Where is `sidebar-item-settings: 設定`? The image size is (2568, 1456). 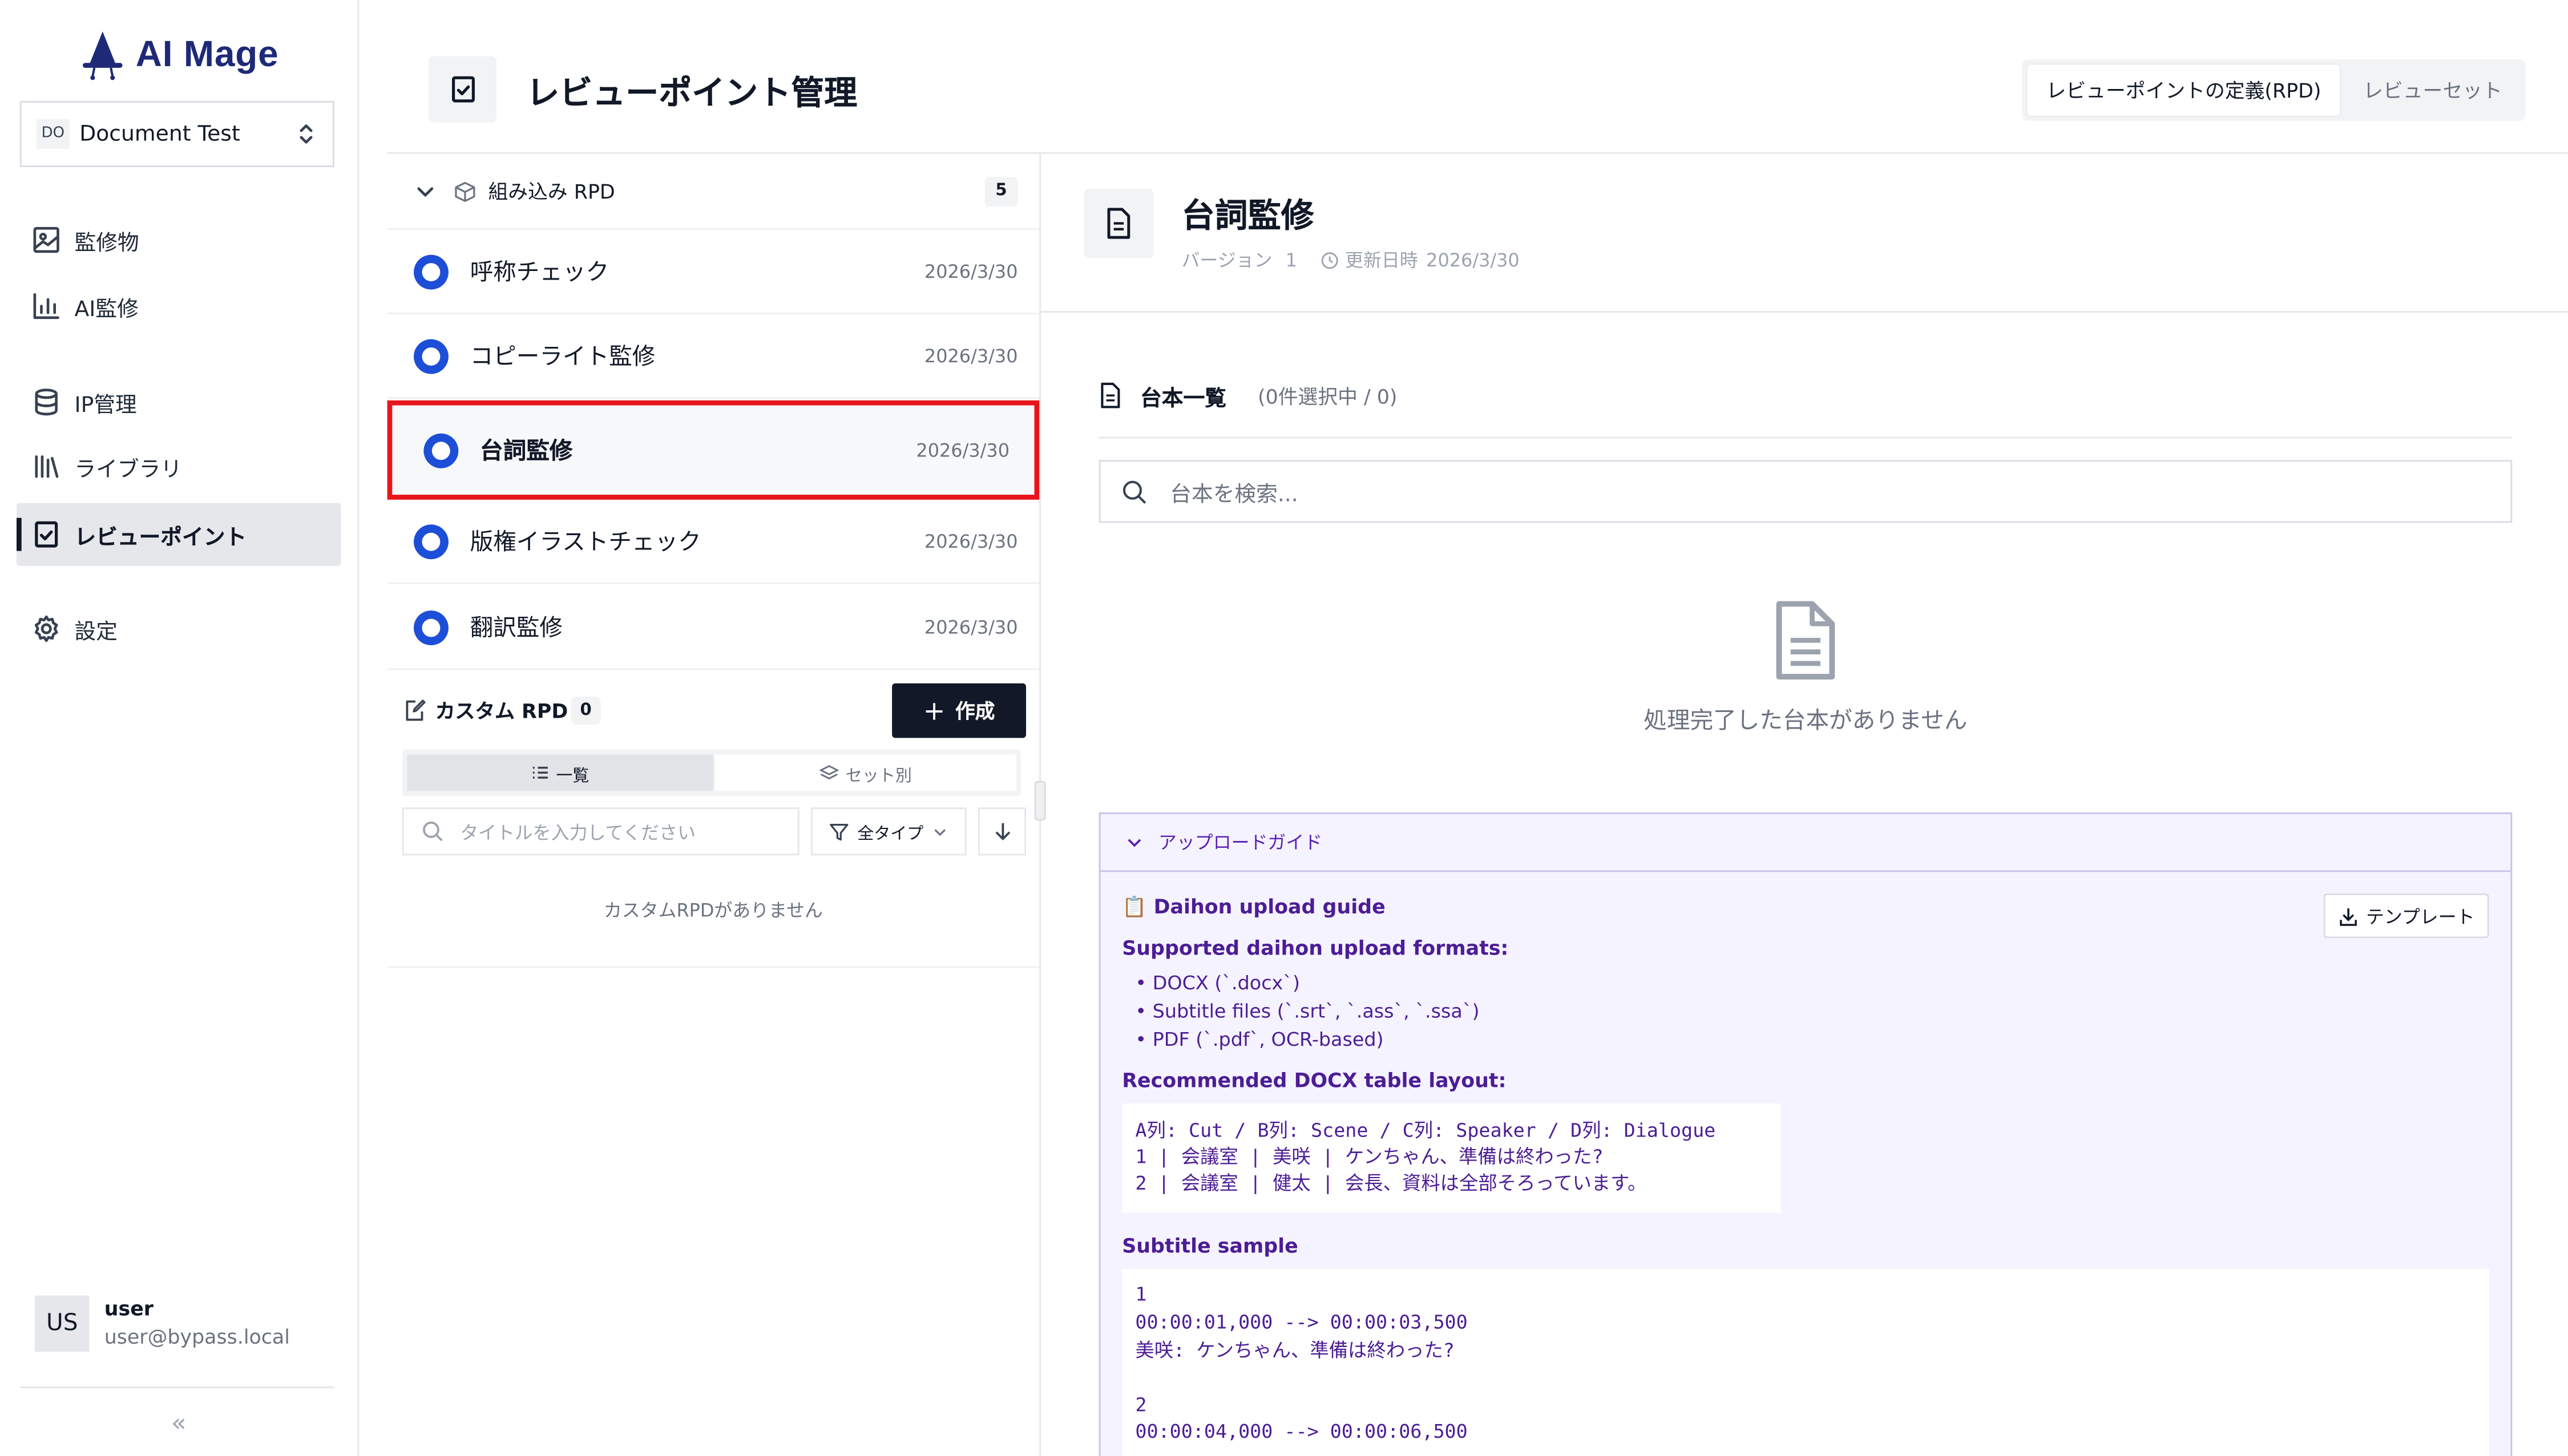 sidebar-item-settings: 設定 is located at coordinates (179, 628).